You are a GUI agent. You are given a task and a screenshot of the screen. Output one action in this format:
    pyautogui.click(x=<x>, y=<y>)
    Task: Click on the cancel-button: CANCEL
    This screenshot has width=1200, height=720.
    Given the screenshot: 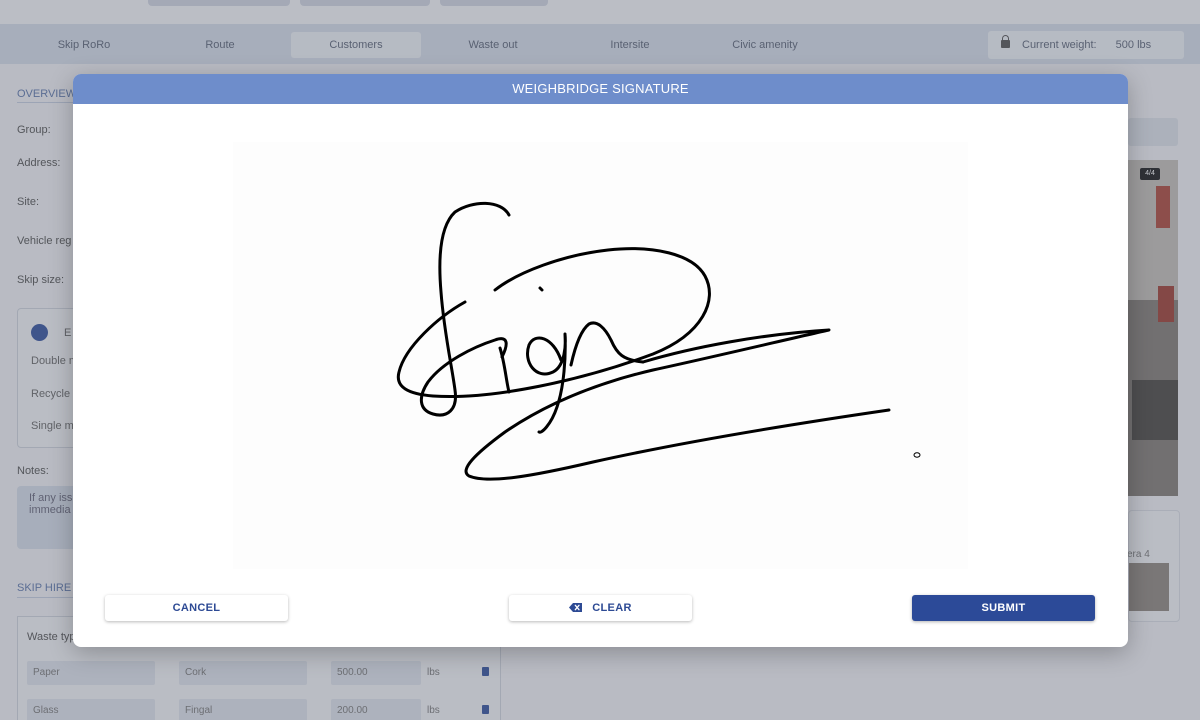 What is the action you would take?
    pyautogui.click(x=196, y=608)
    